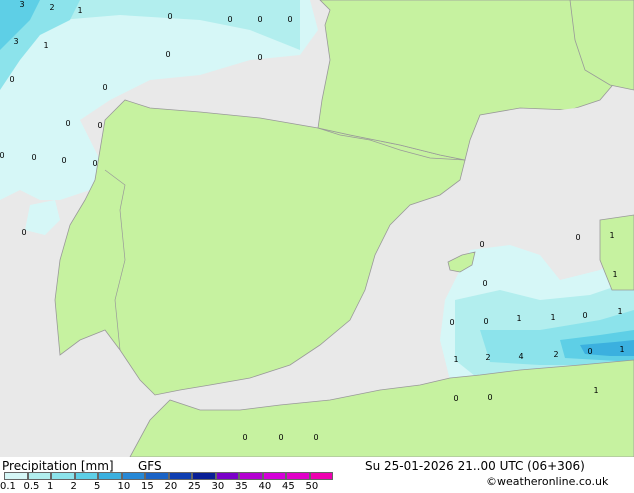 The height and width of the screenshot is (493, 634). I want to click on color-scale-tick: 45, so click(288, 486).